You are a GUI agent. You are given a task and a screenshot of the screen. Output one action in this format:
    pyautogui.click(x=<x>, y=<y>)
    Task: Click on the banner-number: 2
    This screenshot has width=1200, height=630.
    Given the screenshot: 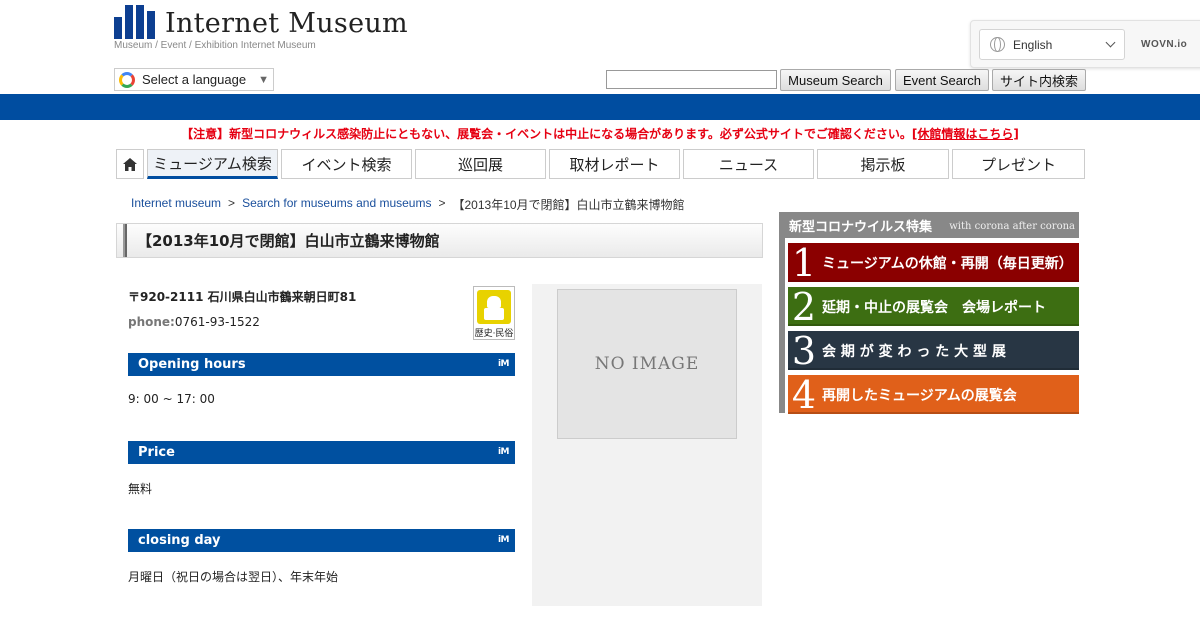 What is the action you would take?
    pyautogui.click(x=804, y=306)
    